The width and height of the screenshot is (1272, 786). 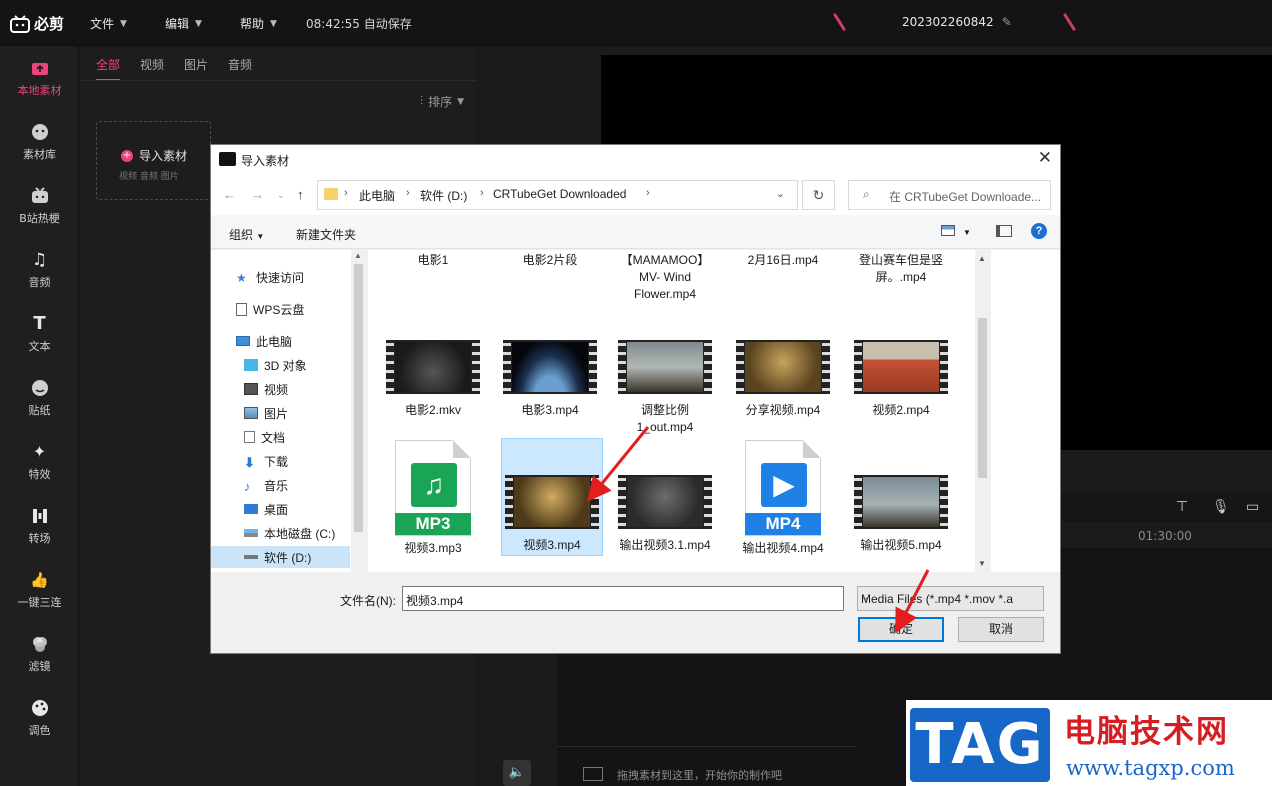 I want to click on tree-scrollbar: ▲, so click(x=358, y=411).